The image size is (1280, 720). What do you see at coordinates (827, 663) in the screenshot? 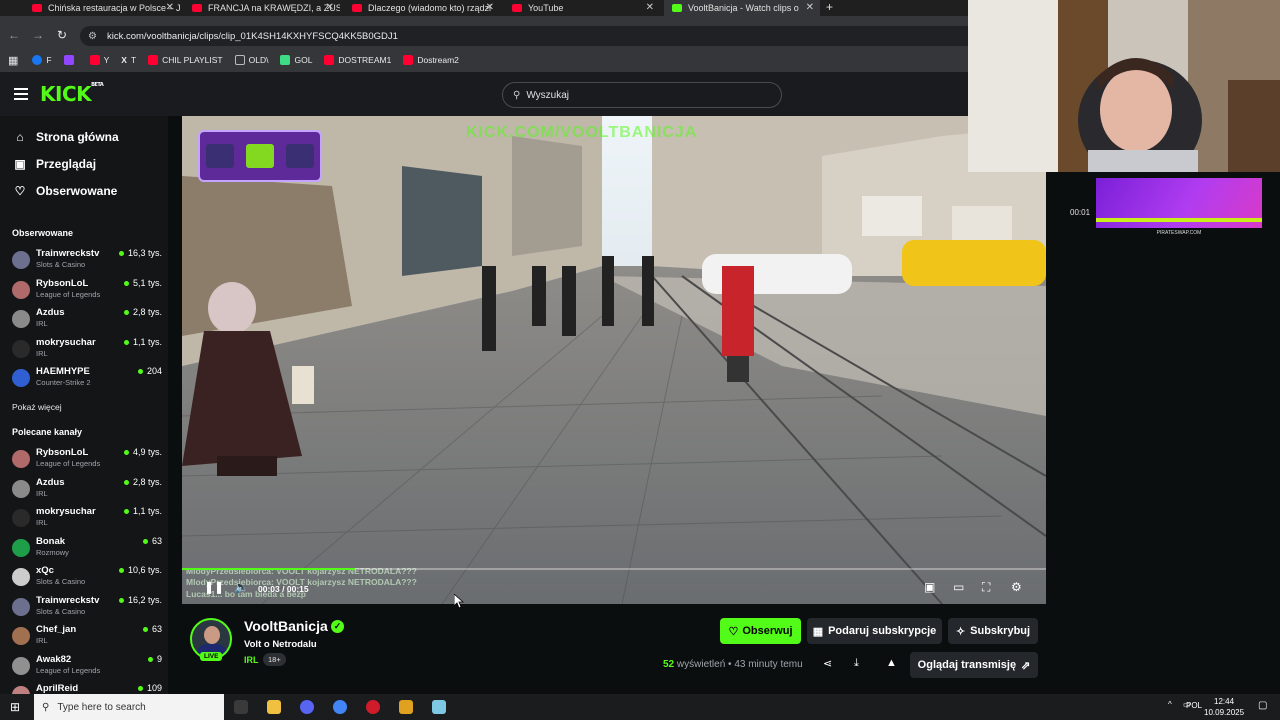
I see `share-icon: ⋖` at bounding box center [827, 663].